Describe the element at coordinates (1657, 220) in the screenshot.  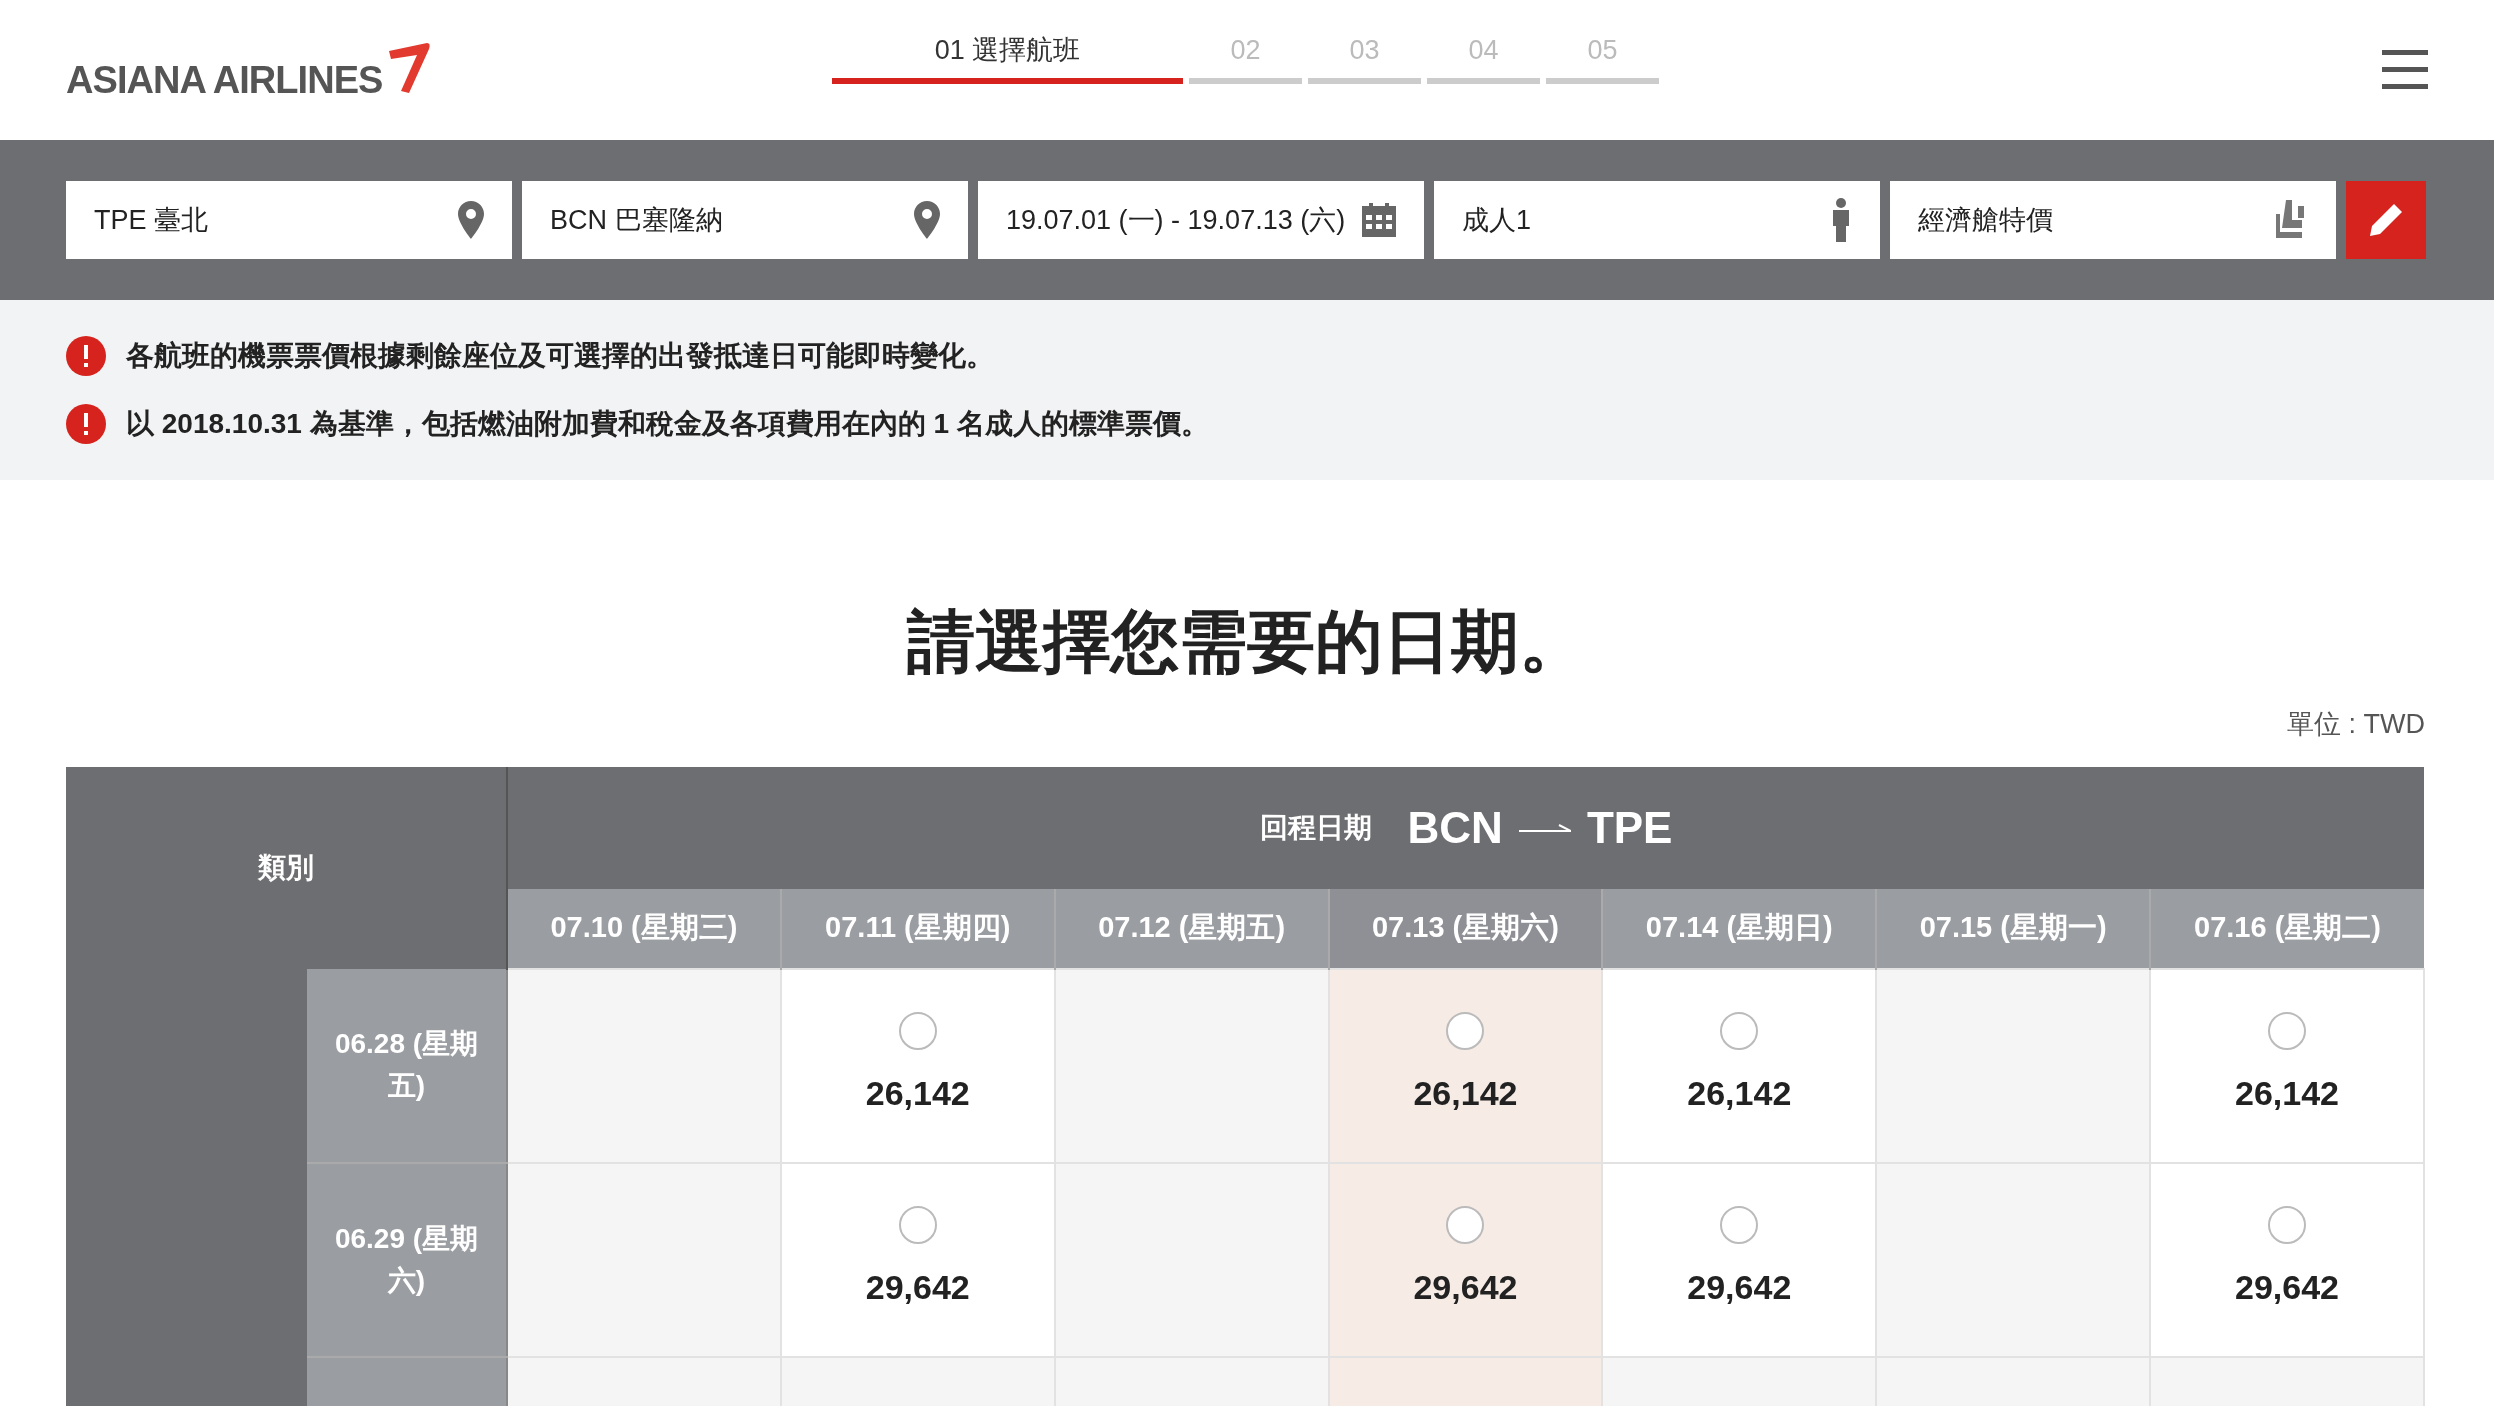
I see `search-field: 成人1` at that location.